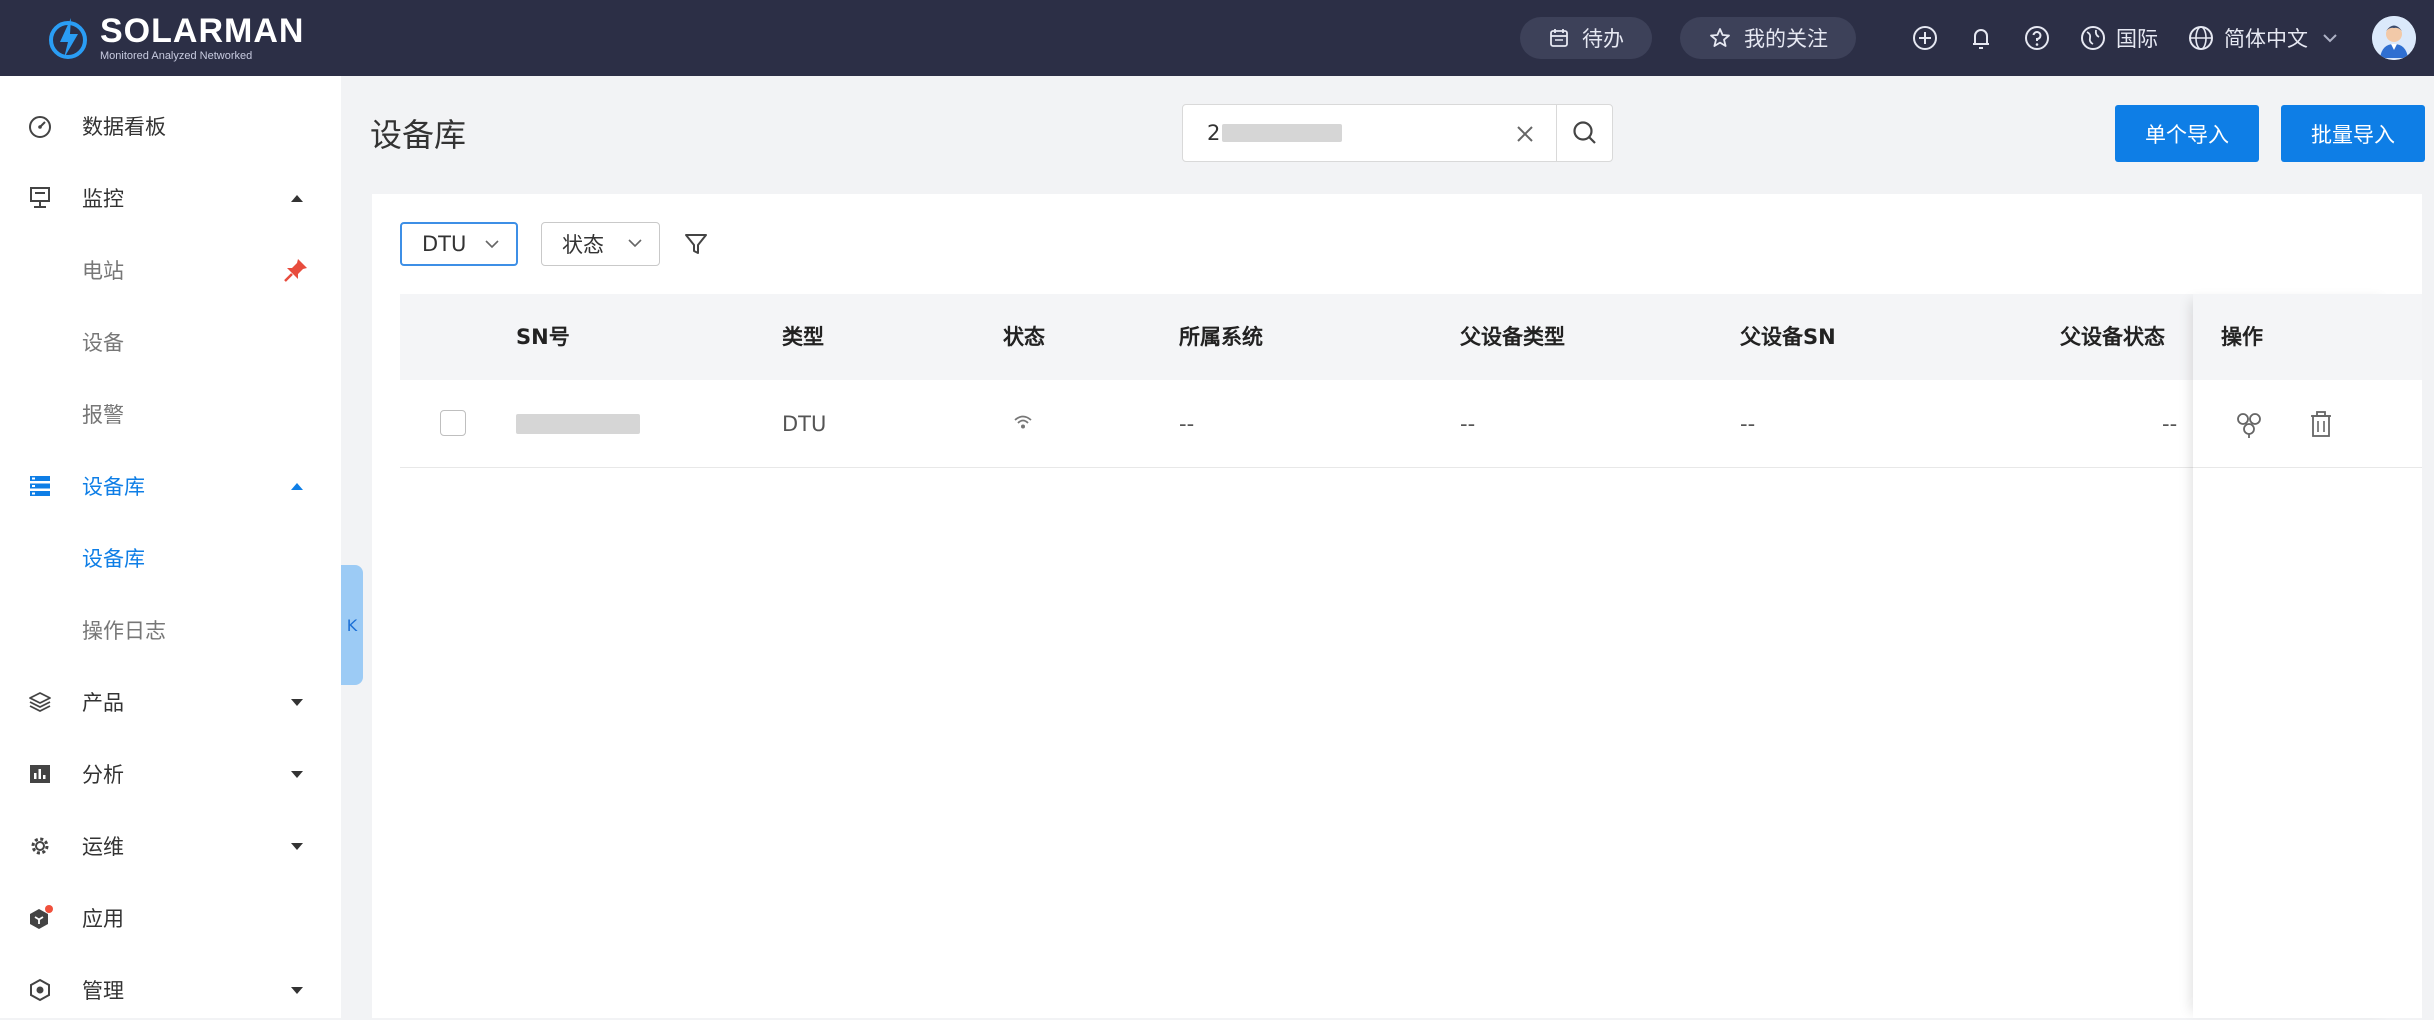  Describe the element at coordinates (124, 631) in the screenshot. I see `sidebar-item-label: 操作日志` at that location.